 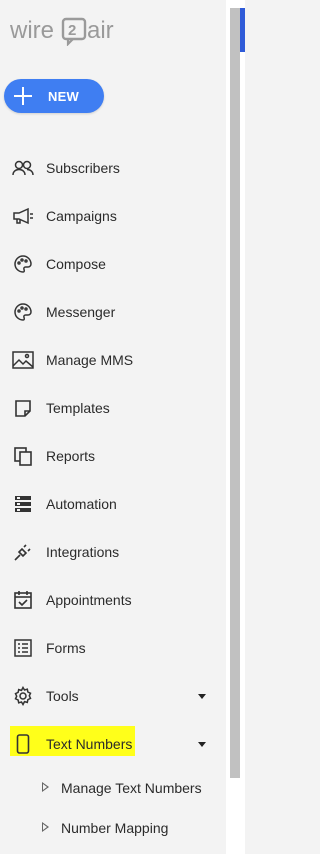 I want to click on gear-icon, so click(x=23, y=696).